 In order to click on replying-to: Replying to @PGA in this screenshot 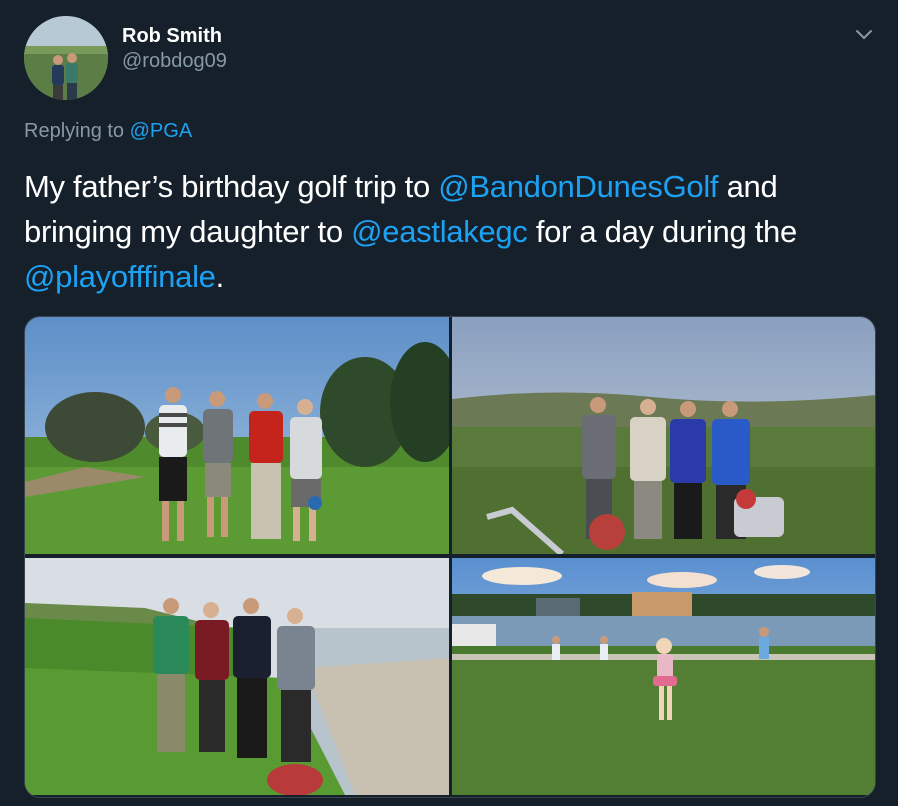, I will do `click(449, 133)`.